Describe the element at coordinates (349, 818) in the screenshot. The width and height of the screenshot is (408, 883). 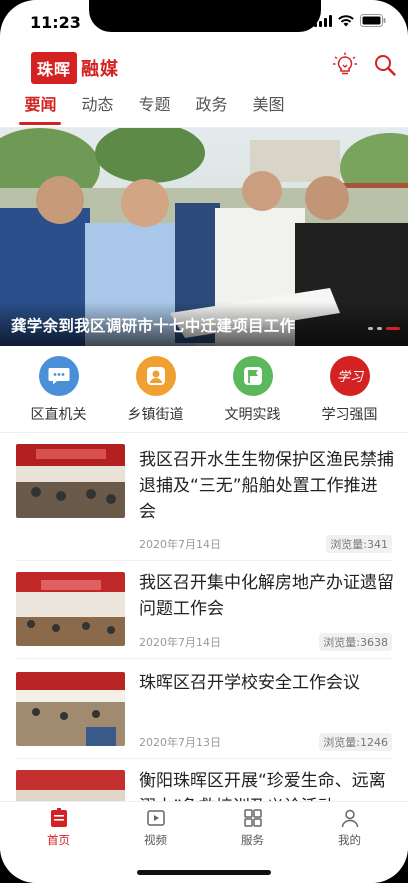
I see `user-icon` at that location.